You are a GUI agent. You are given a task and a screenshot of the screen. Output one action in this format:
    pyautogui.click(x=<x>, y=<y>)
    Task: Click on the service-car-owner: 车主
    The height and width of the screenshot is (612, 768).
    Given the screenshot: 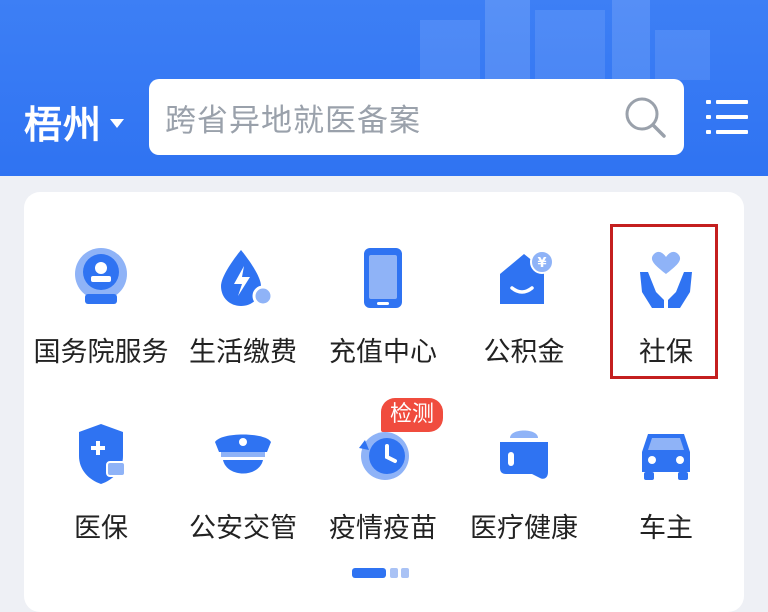 What is the action you would take?
    pyautogui.click(x=666, y=497)
    